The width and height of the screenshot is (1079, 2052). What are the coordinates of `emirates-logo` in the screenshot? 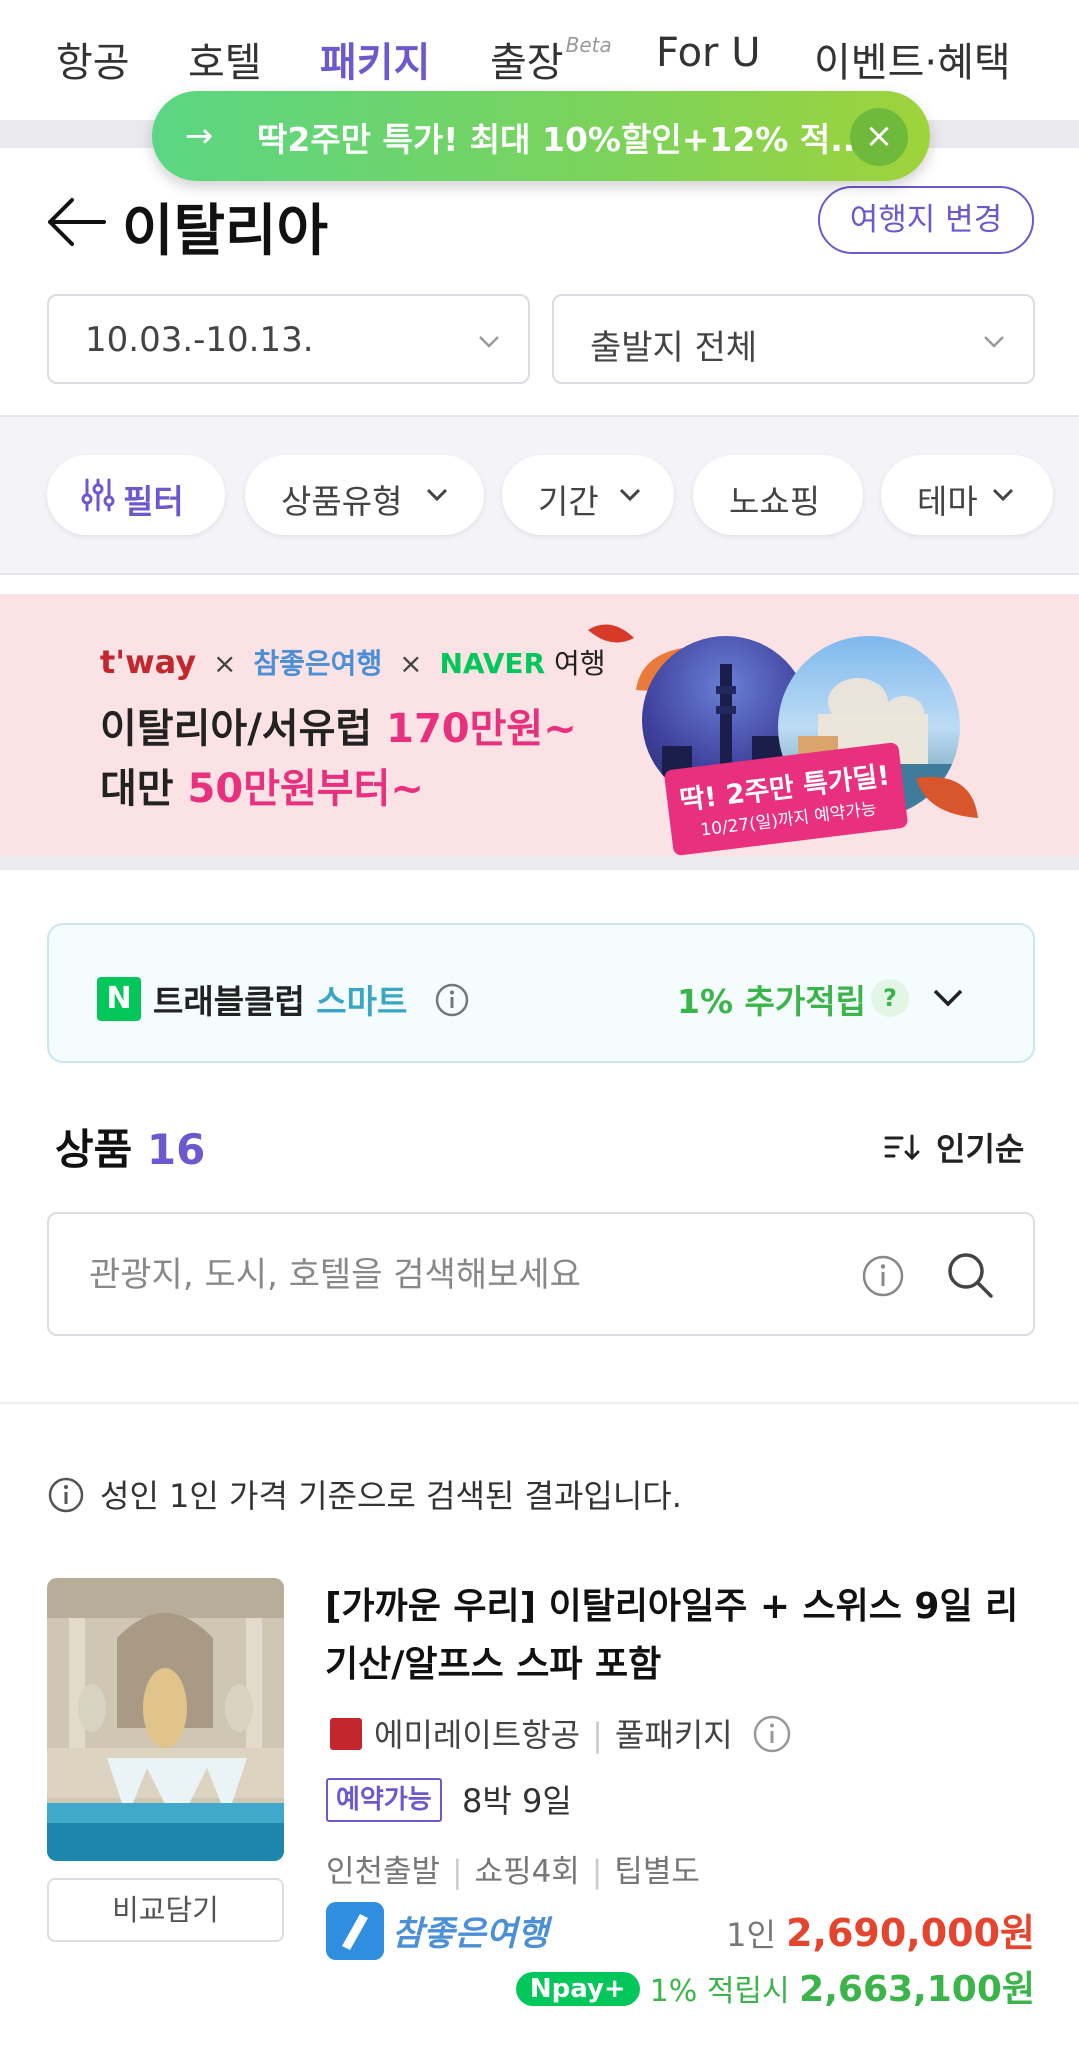 It's located at (346, 1734).